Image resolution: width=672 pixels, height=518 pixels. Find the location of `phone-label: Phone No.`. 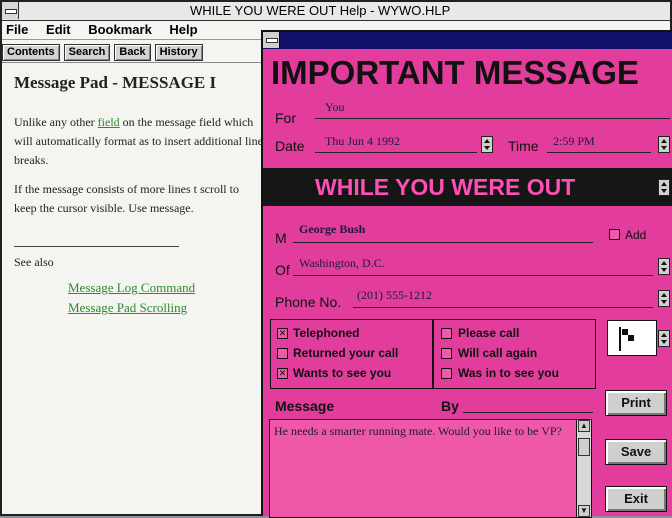

phone-label: Phone No. is located at coordinates (308, 302).